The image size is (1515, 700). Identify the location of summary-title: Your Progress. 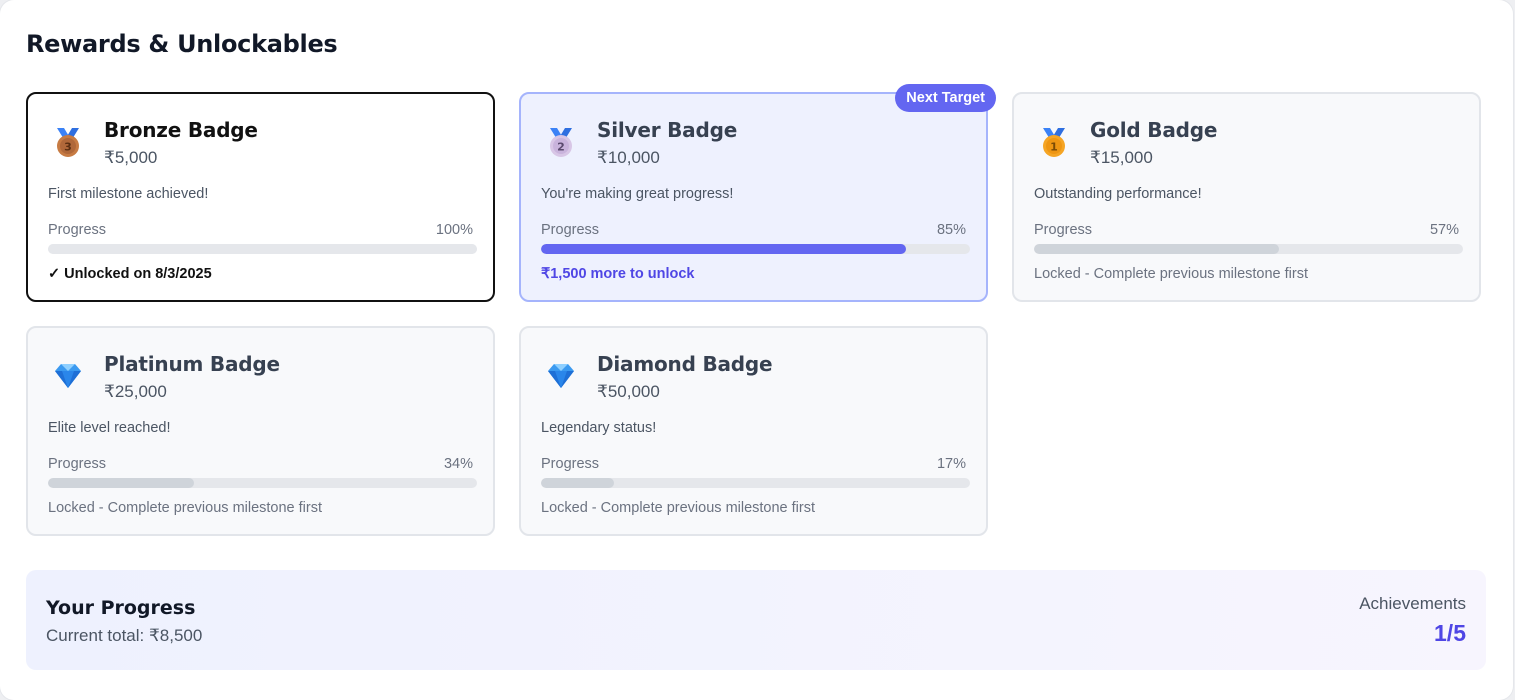
(121, 608).